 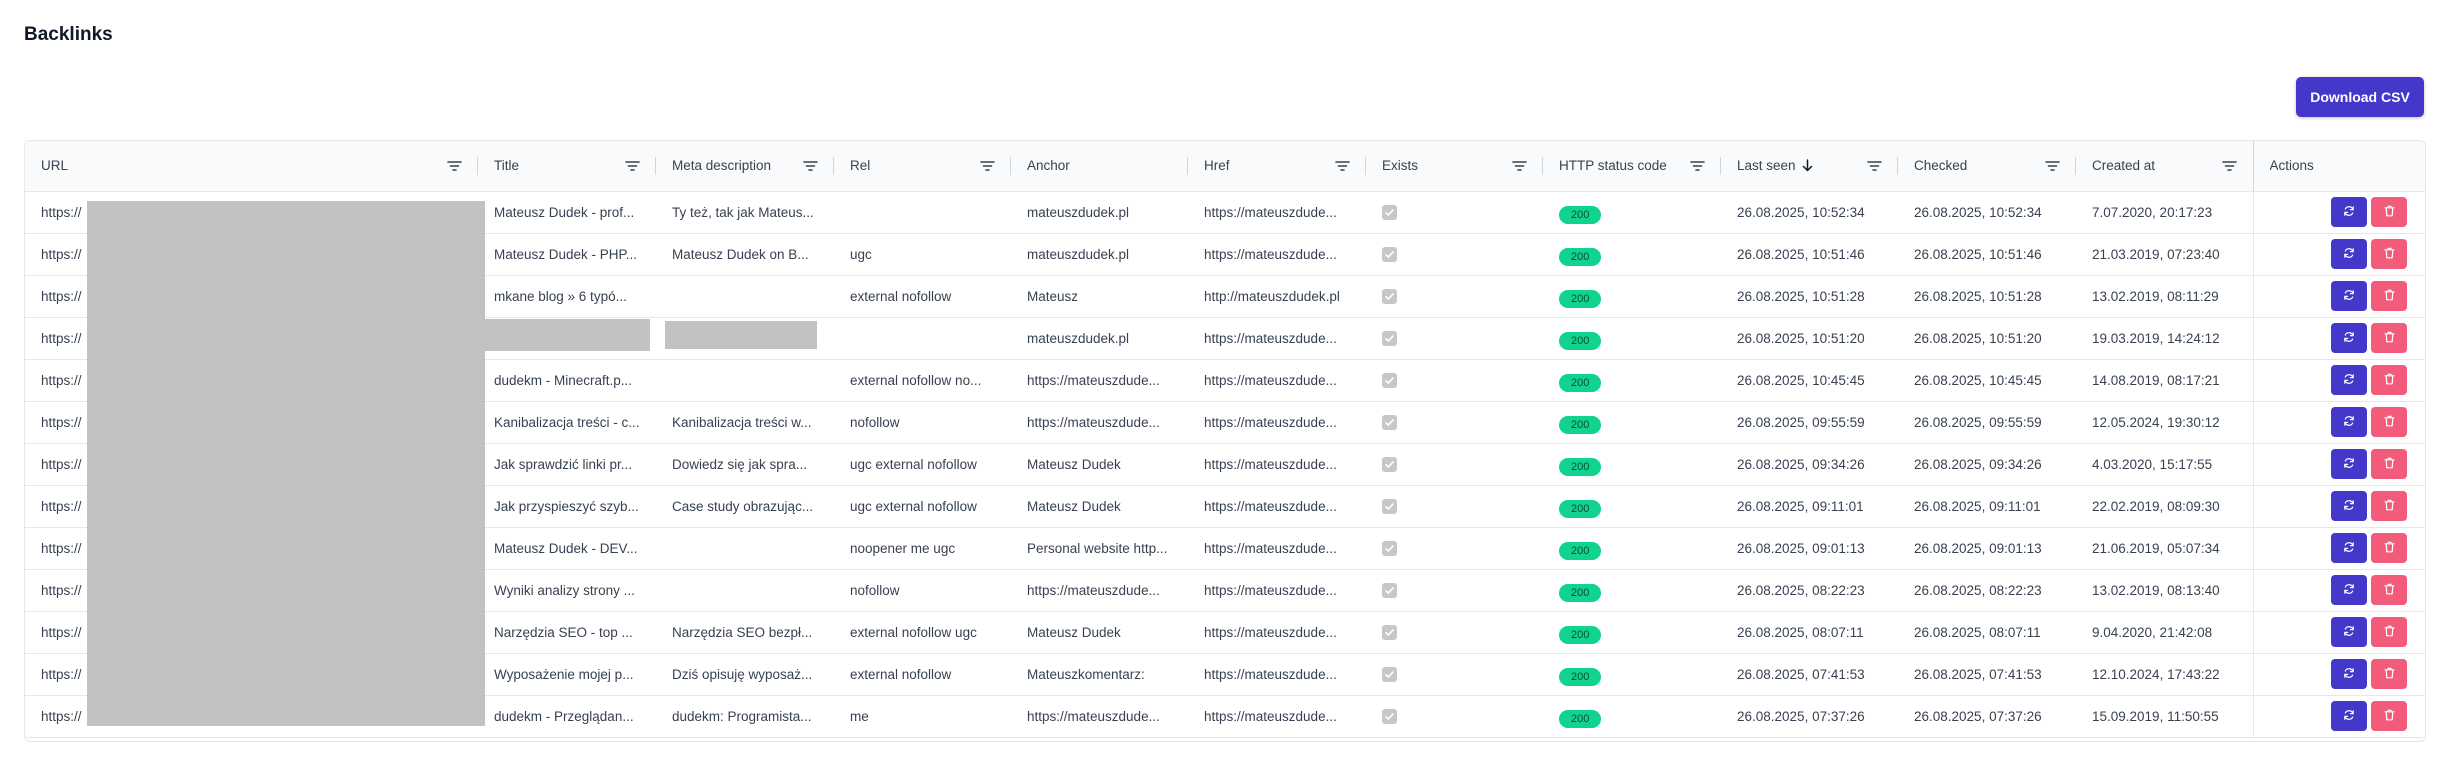 I want to click on column-header-created: Created at, so click(x=2164, y=166).